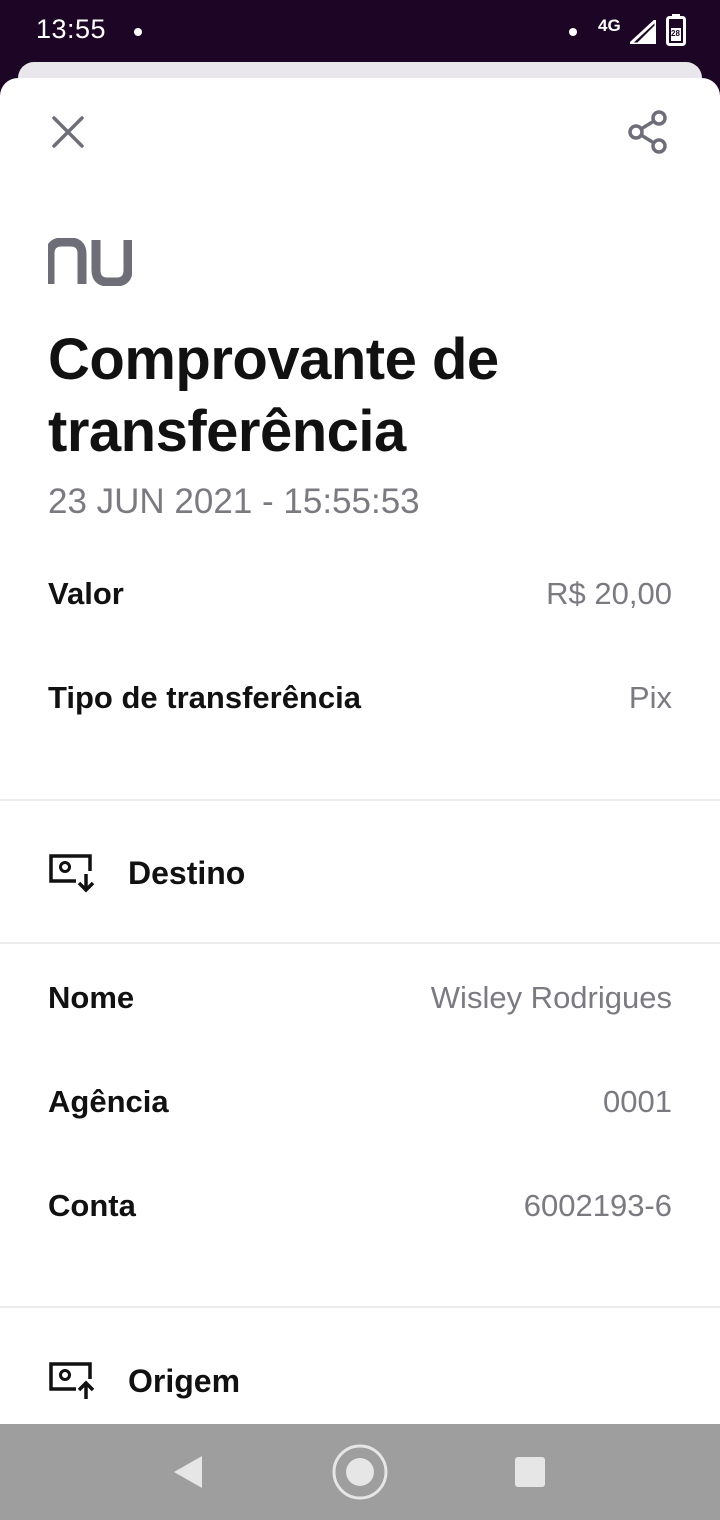 This screenshot has width=720, height=1520. What do you see at coordinates (360, 1102) in the screenshot?
I see `agencia-row: Agência 0001` at bounding box center [360, 1102].